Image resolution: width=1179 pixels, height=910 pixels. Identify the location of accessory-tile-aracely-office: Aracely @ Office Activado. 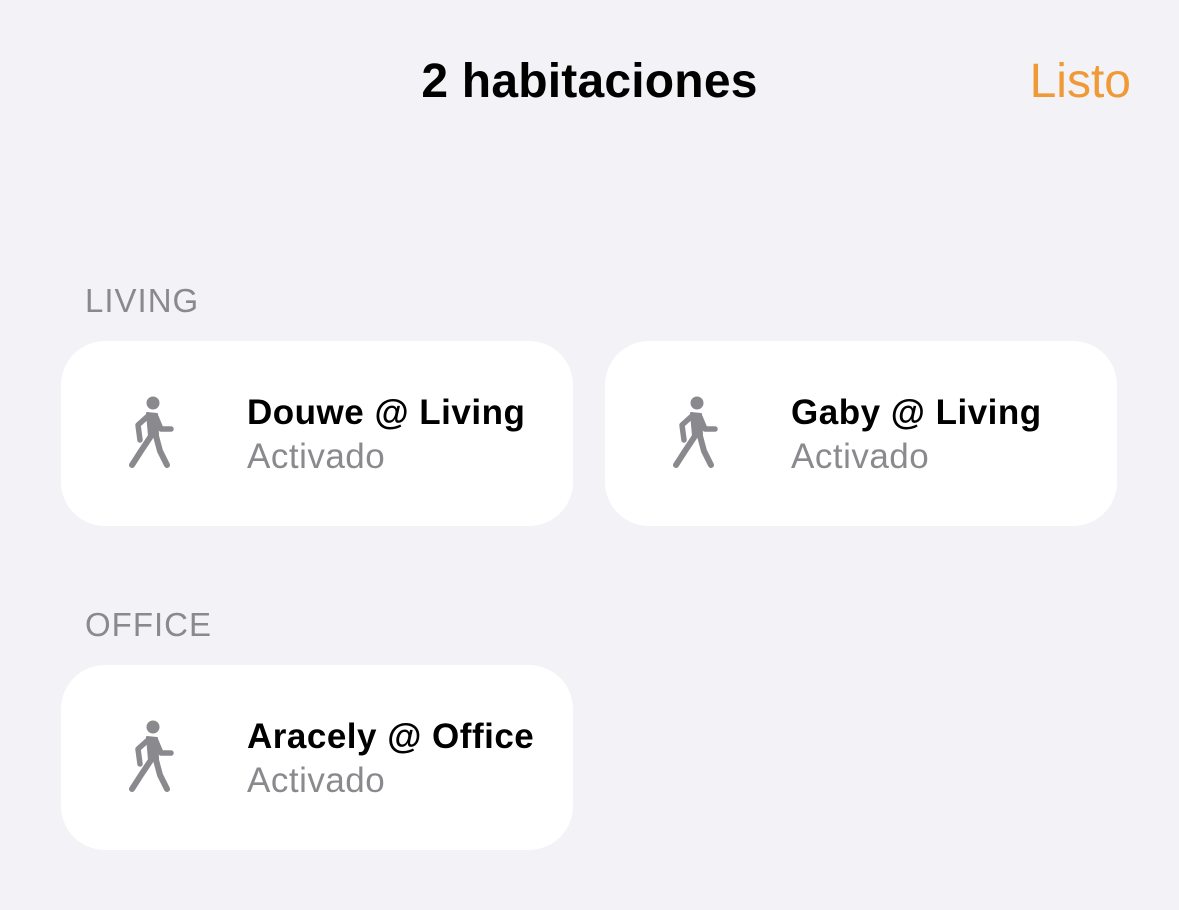
(317, 757).